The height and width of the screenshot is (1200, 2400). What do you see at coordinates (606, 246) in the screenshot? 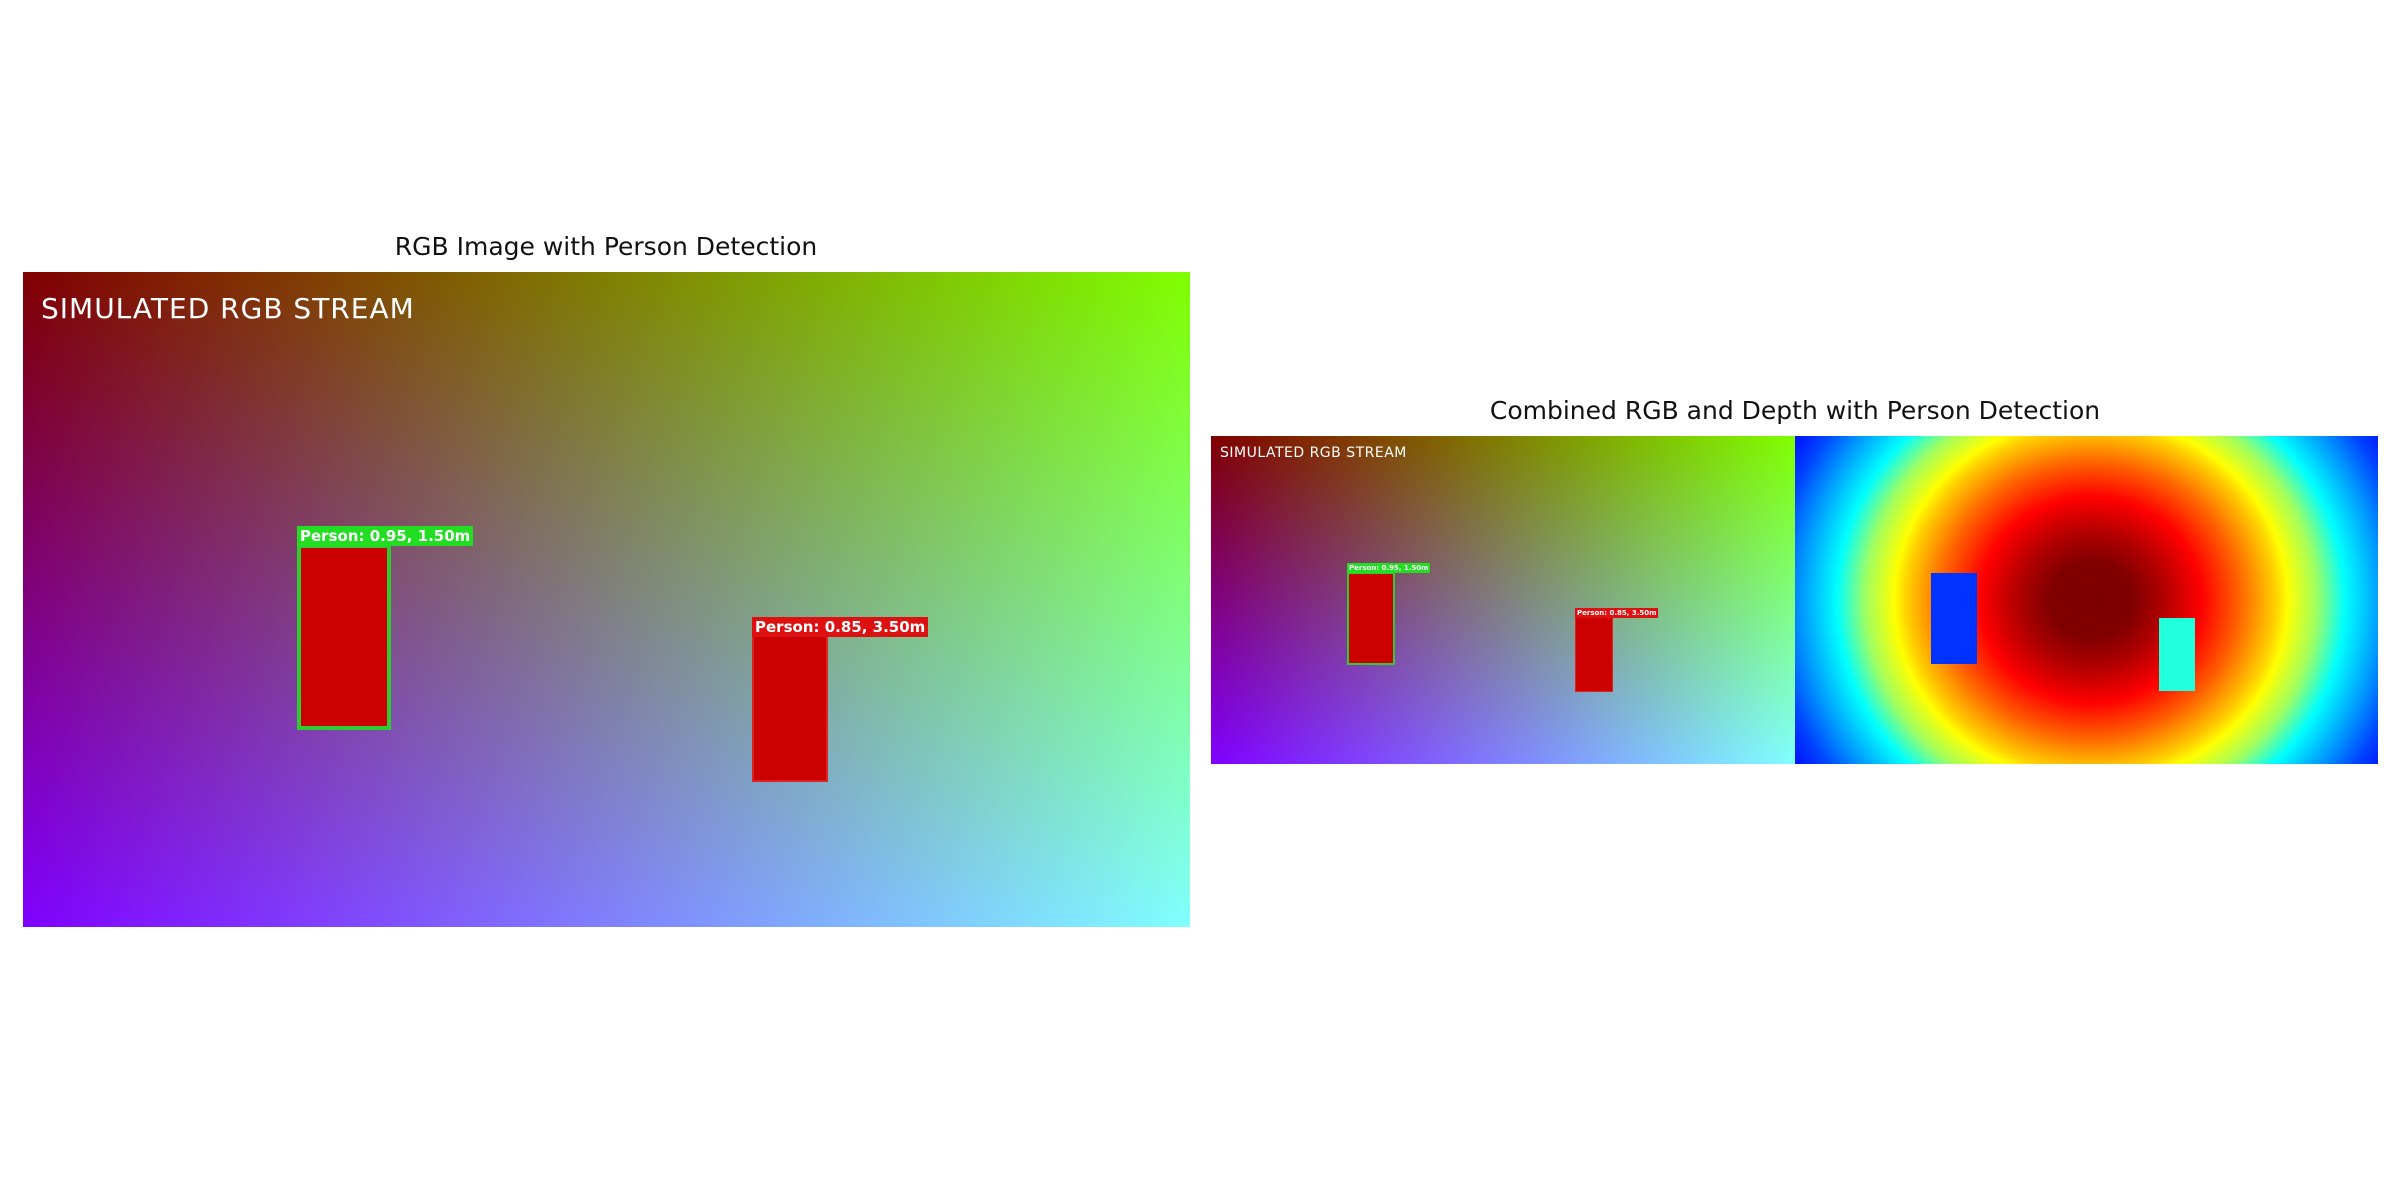
I see `rgb-panel-title: RGB Image with Person Detection` at bounding box center [606, 246].